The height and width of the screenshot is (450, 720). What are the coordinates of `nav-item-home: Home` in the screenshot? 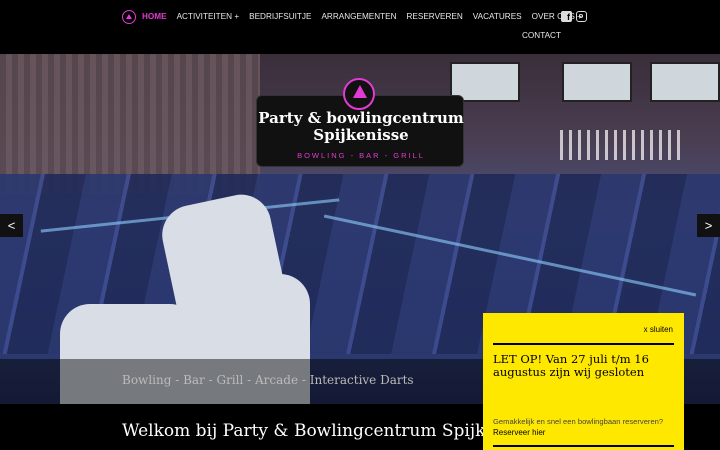 It's located at (154, 16).